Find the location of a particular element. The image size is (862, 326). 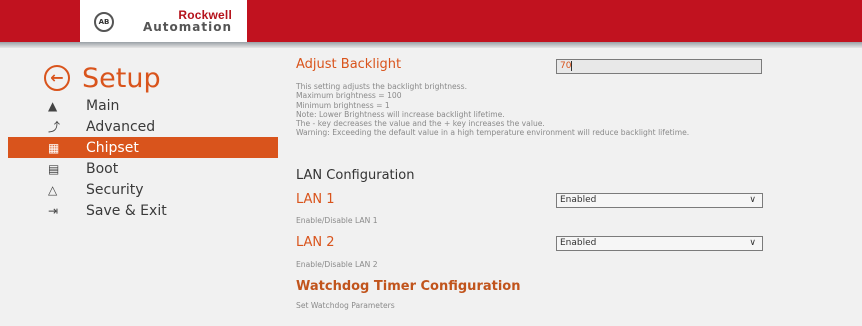

lan2-select: Enabled ∨ is located at coordinates (659, 243).